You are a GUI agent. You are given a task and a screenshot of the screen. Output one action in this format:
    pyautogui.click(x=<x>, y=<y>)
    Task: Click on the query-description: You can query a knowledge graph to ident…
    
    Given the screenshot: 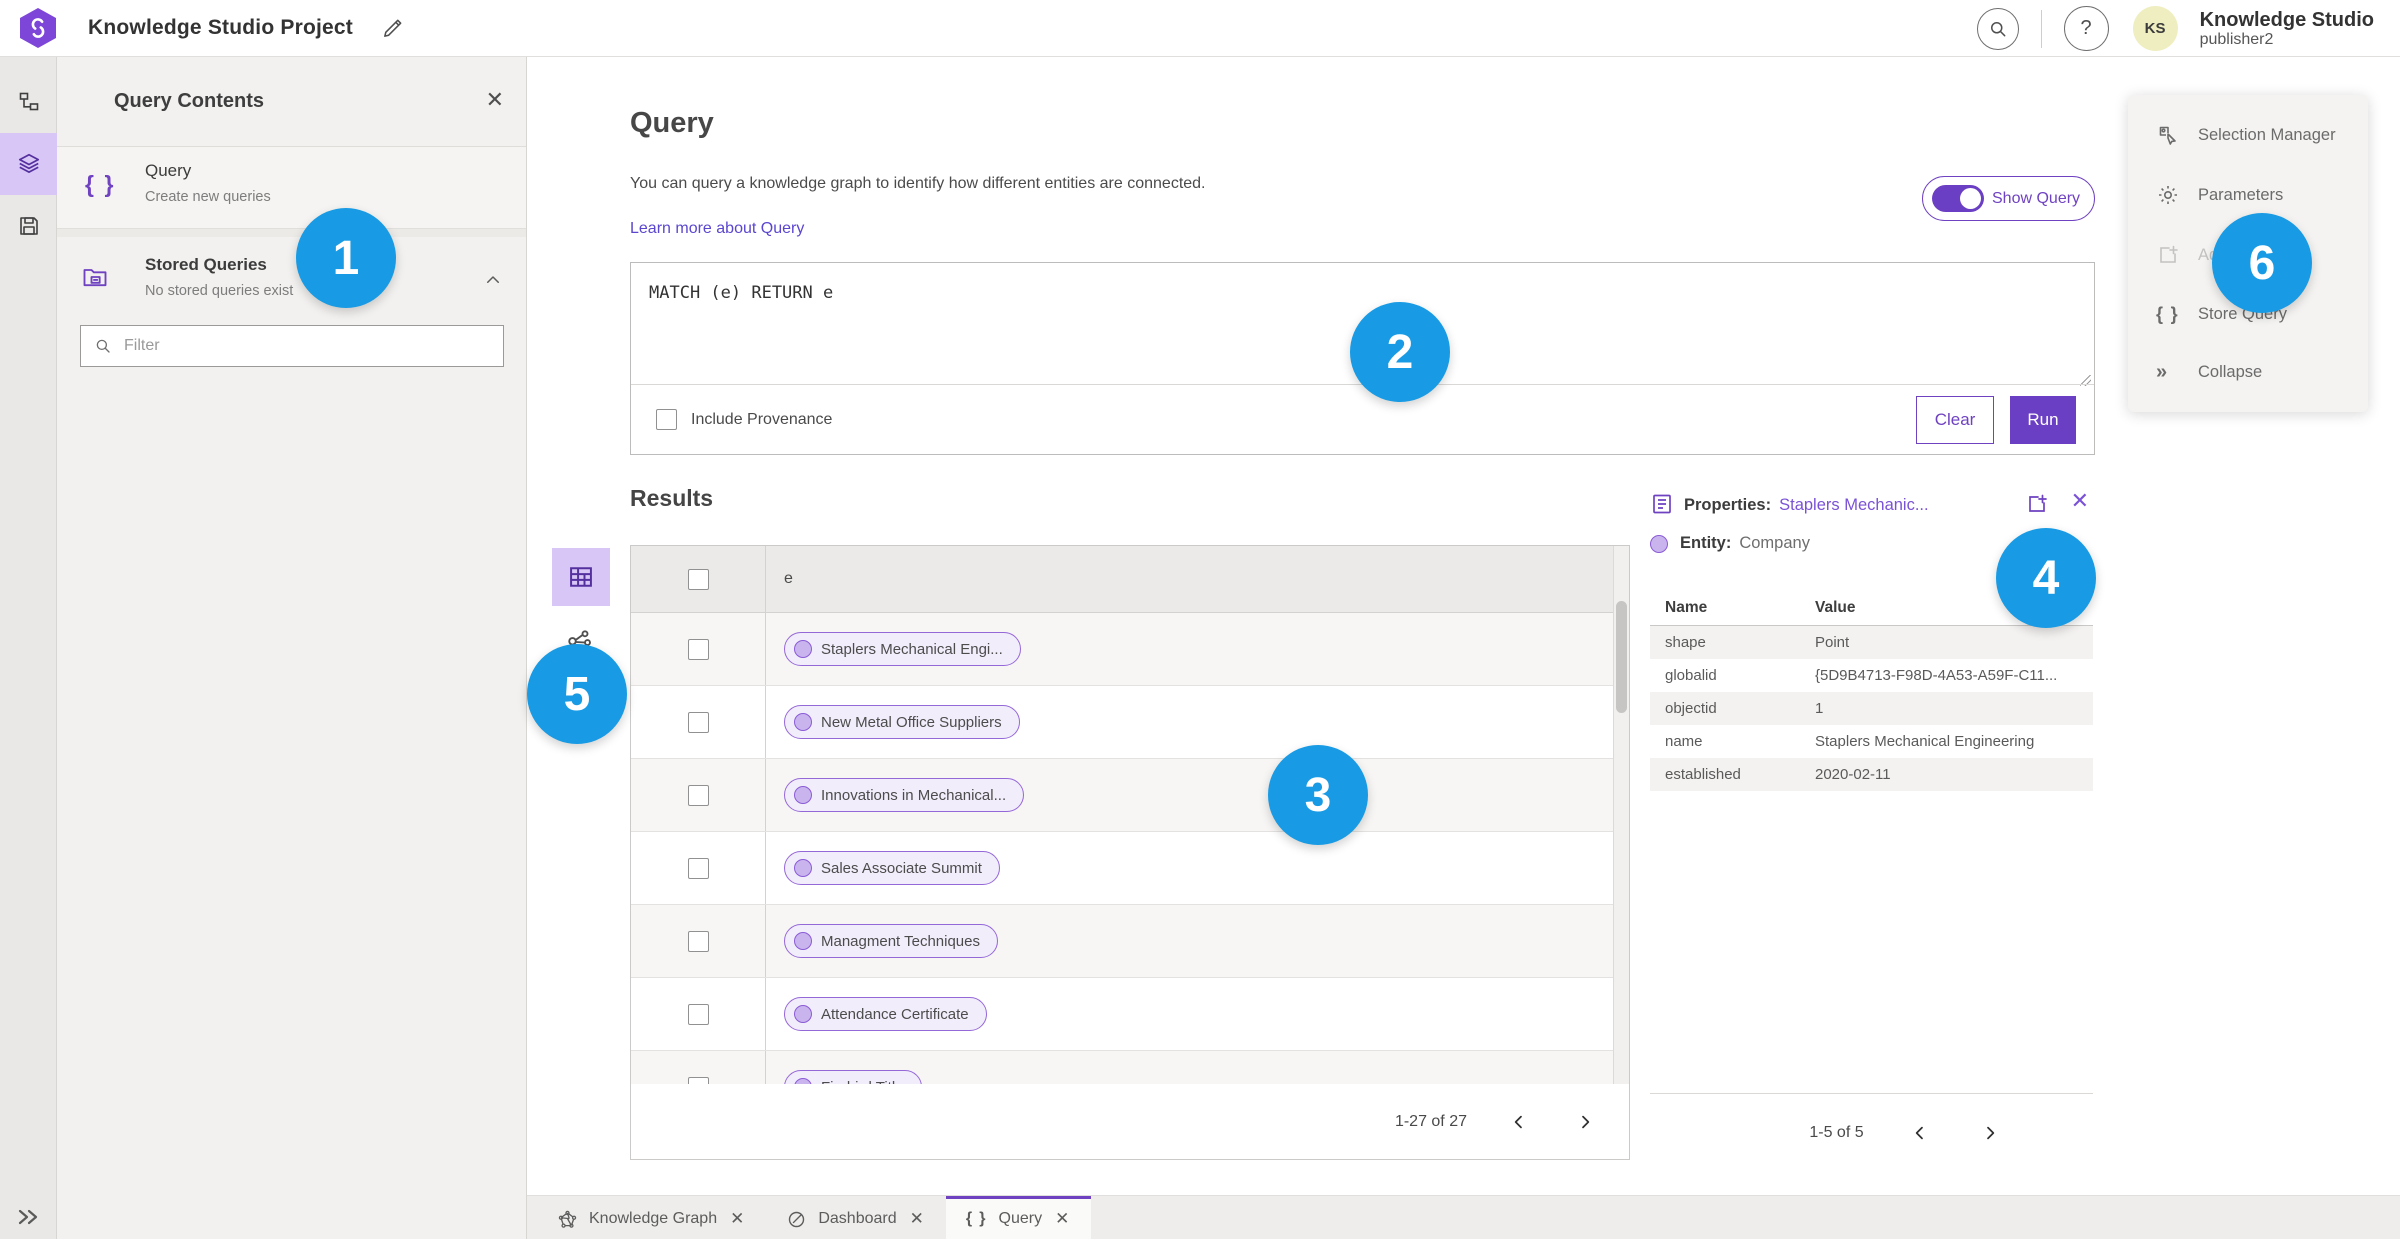 What is the action you would take?
    pyautogui.click(x=918, y=183)
    